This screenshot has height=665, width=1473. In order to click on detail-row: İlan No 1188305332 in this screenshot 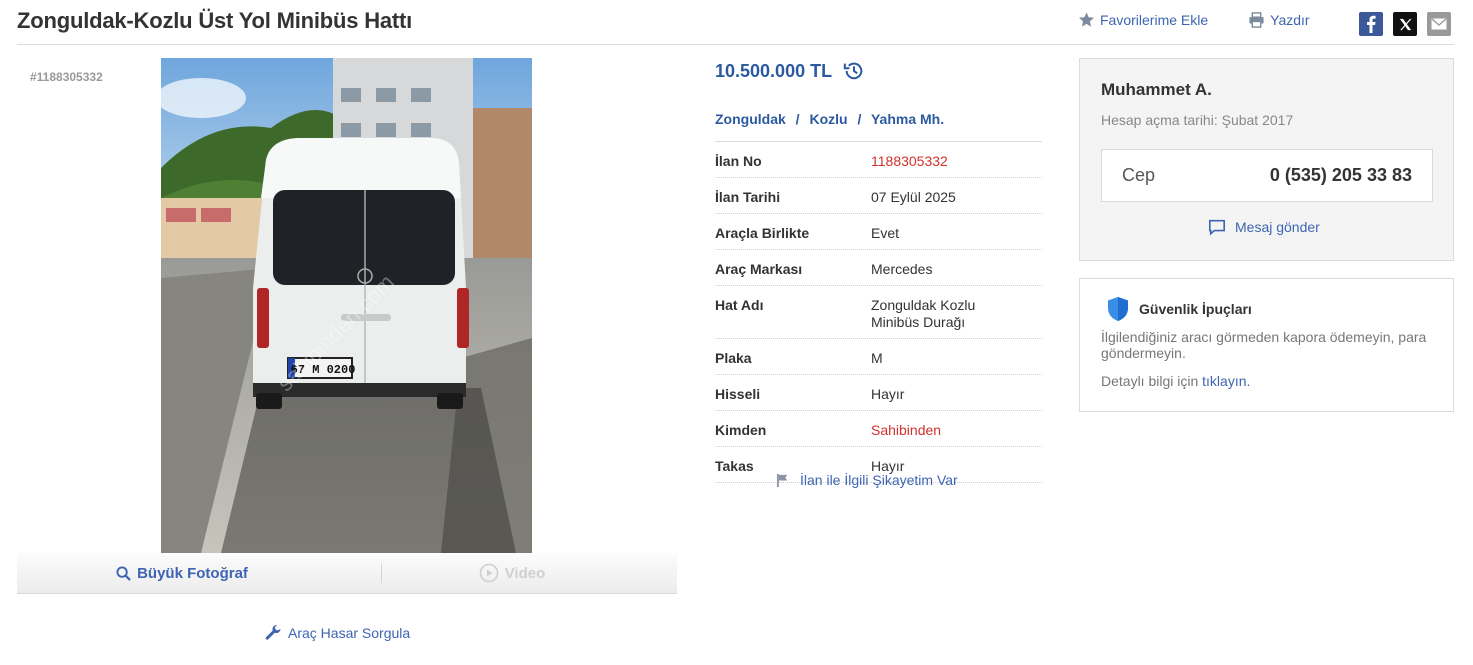, I will do `click(878, 160)`.